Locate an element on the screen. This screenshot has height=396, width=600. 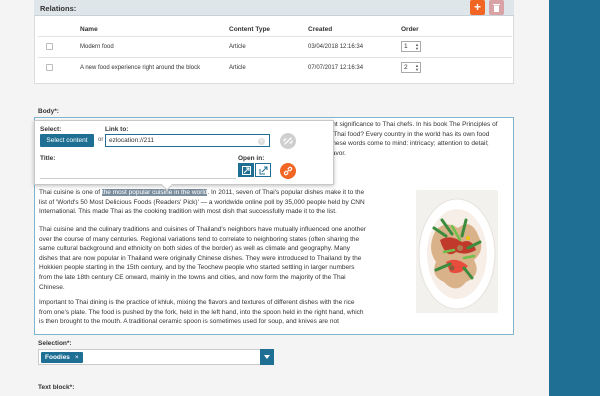
relations-header: Relations: is located at coordinates (274, 8).